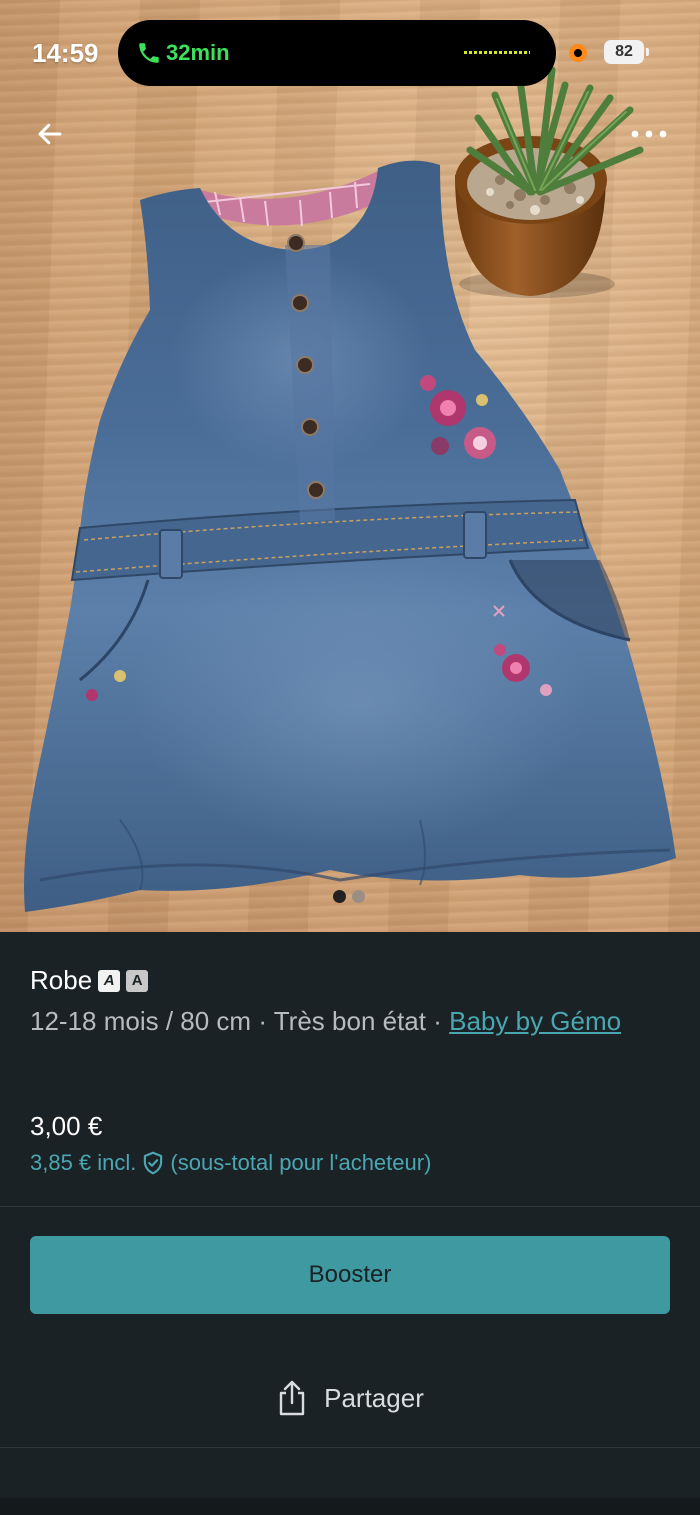  Describe the element at coordinates (626, 52) in the screenshot. I see `battery-indicator: 82` at that location.